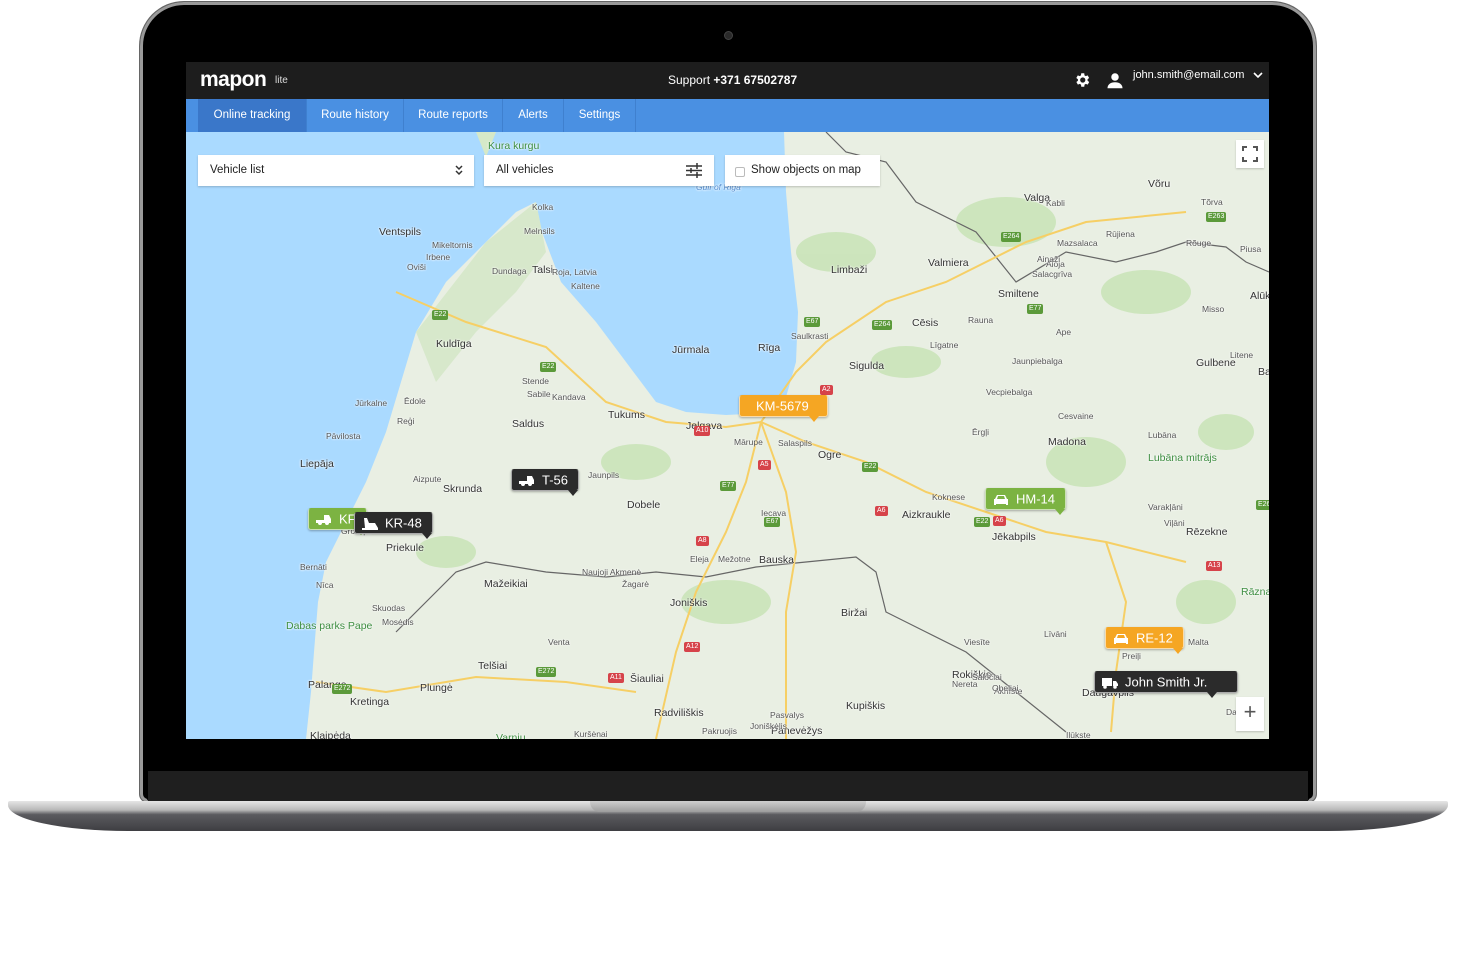 Image resolution: width=1469 pixels, height=980 pixels. What do you see at coordinates (881, 511) in the screenshot?
I see `road-shield: A6` at bounding box center [881, 511].